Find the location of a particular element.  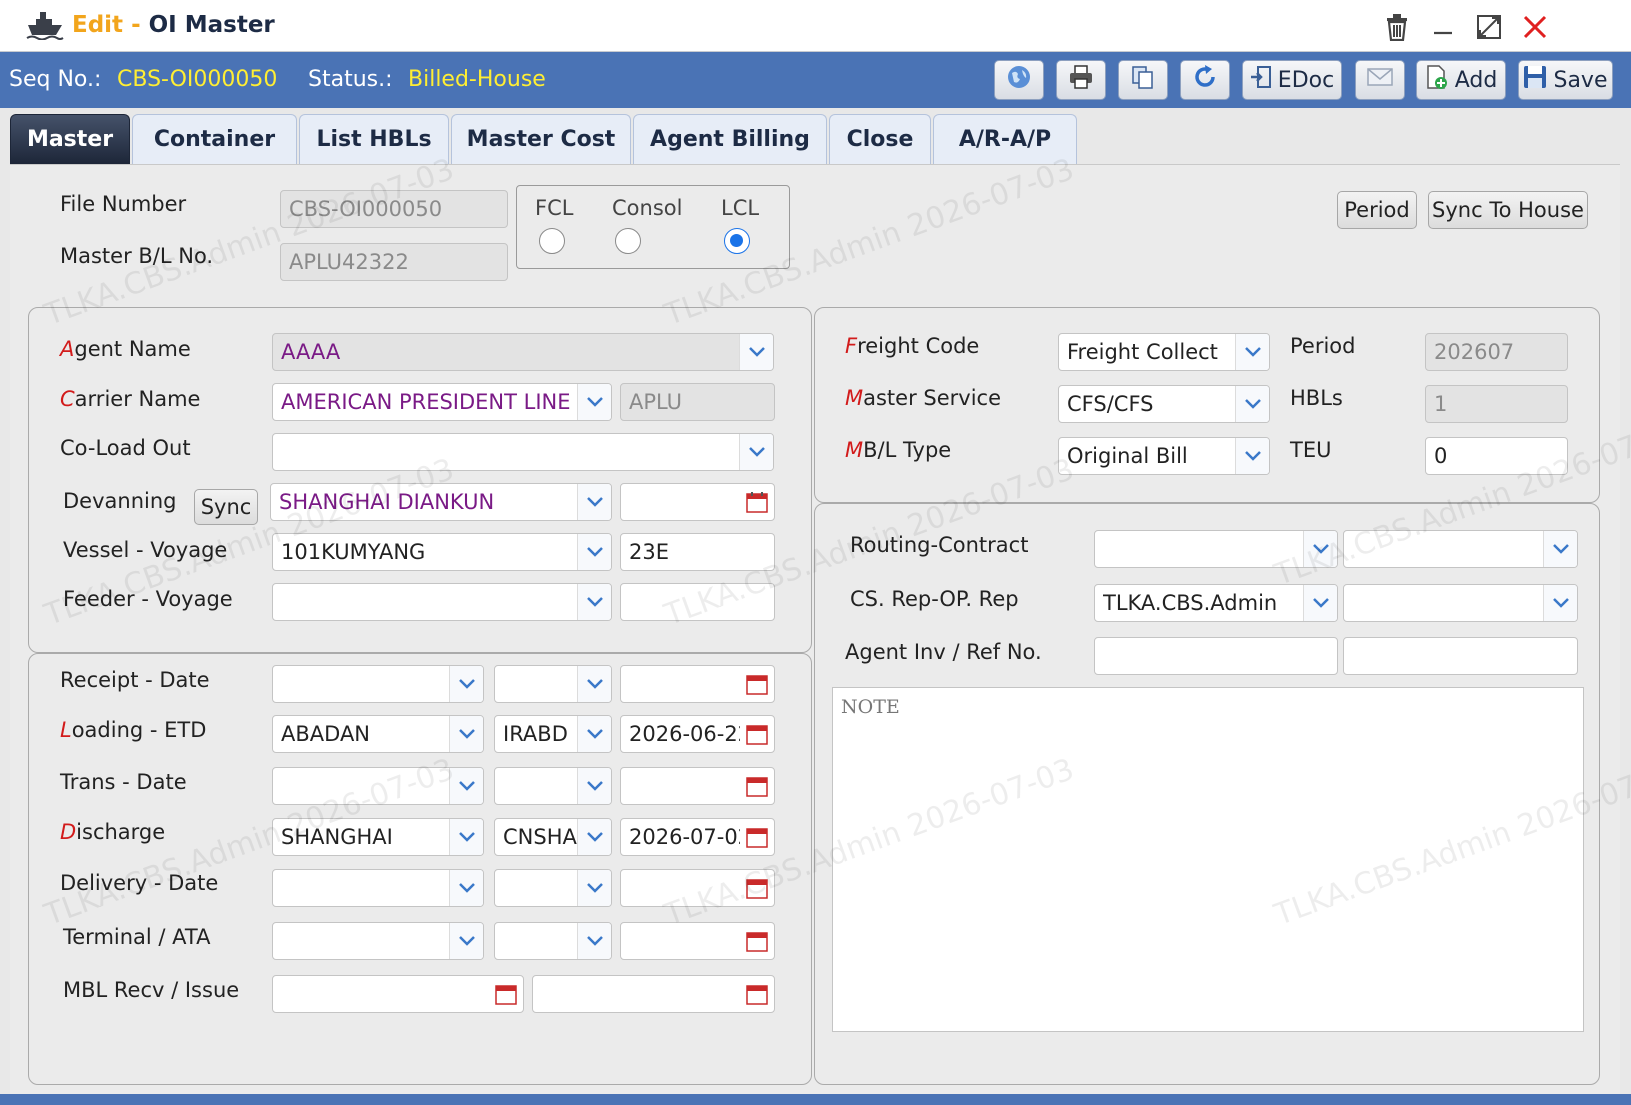

op-rep-select is located at coordinates (1460, 603).